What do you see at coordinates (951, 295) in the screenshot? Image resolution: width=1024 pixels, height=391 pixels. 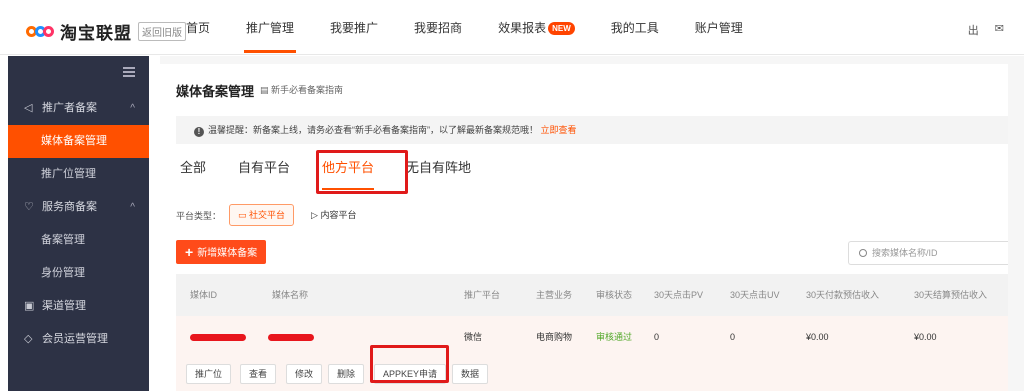 I see `col-settle-income: 30天结算预估收入` at bounding box center [951, 295].